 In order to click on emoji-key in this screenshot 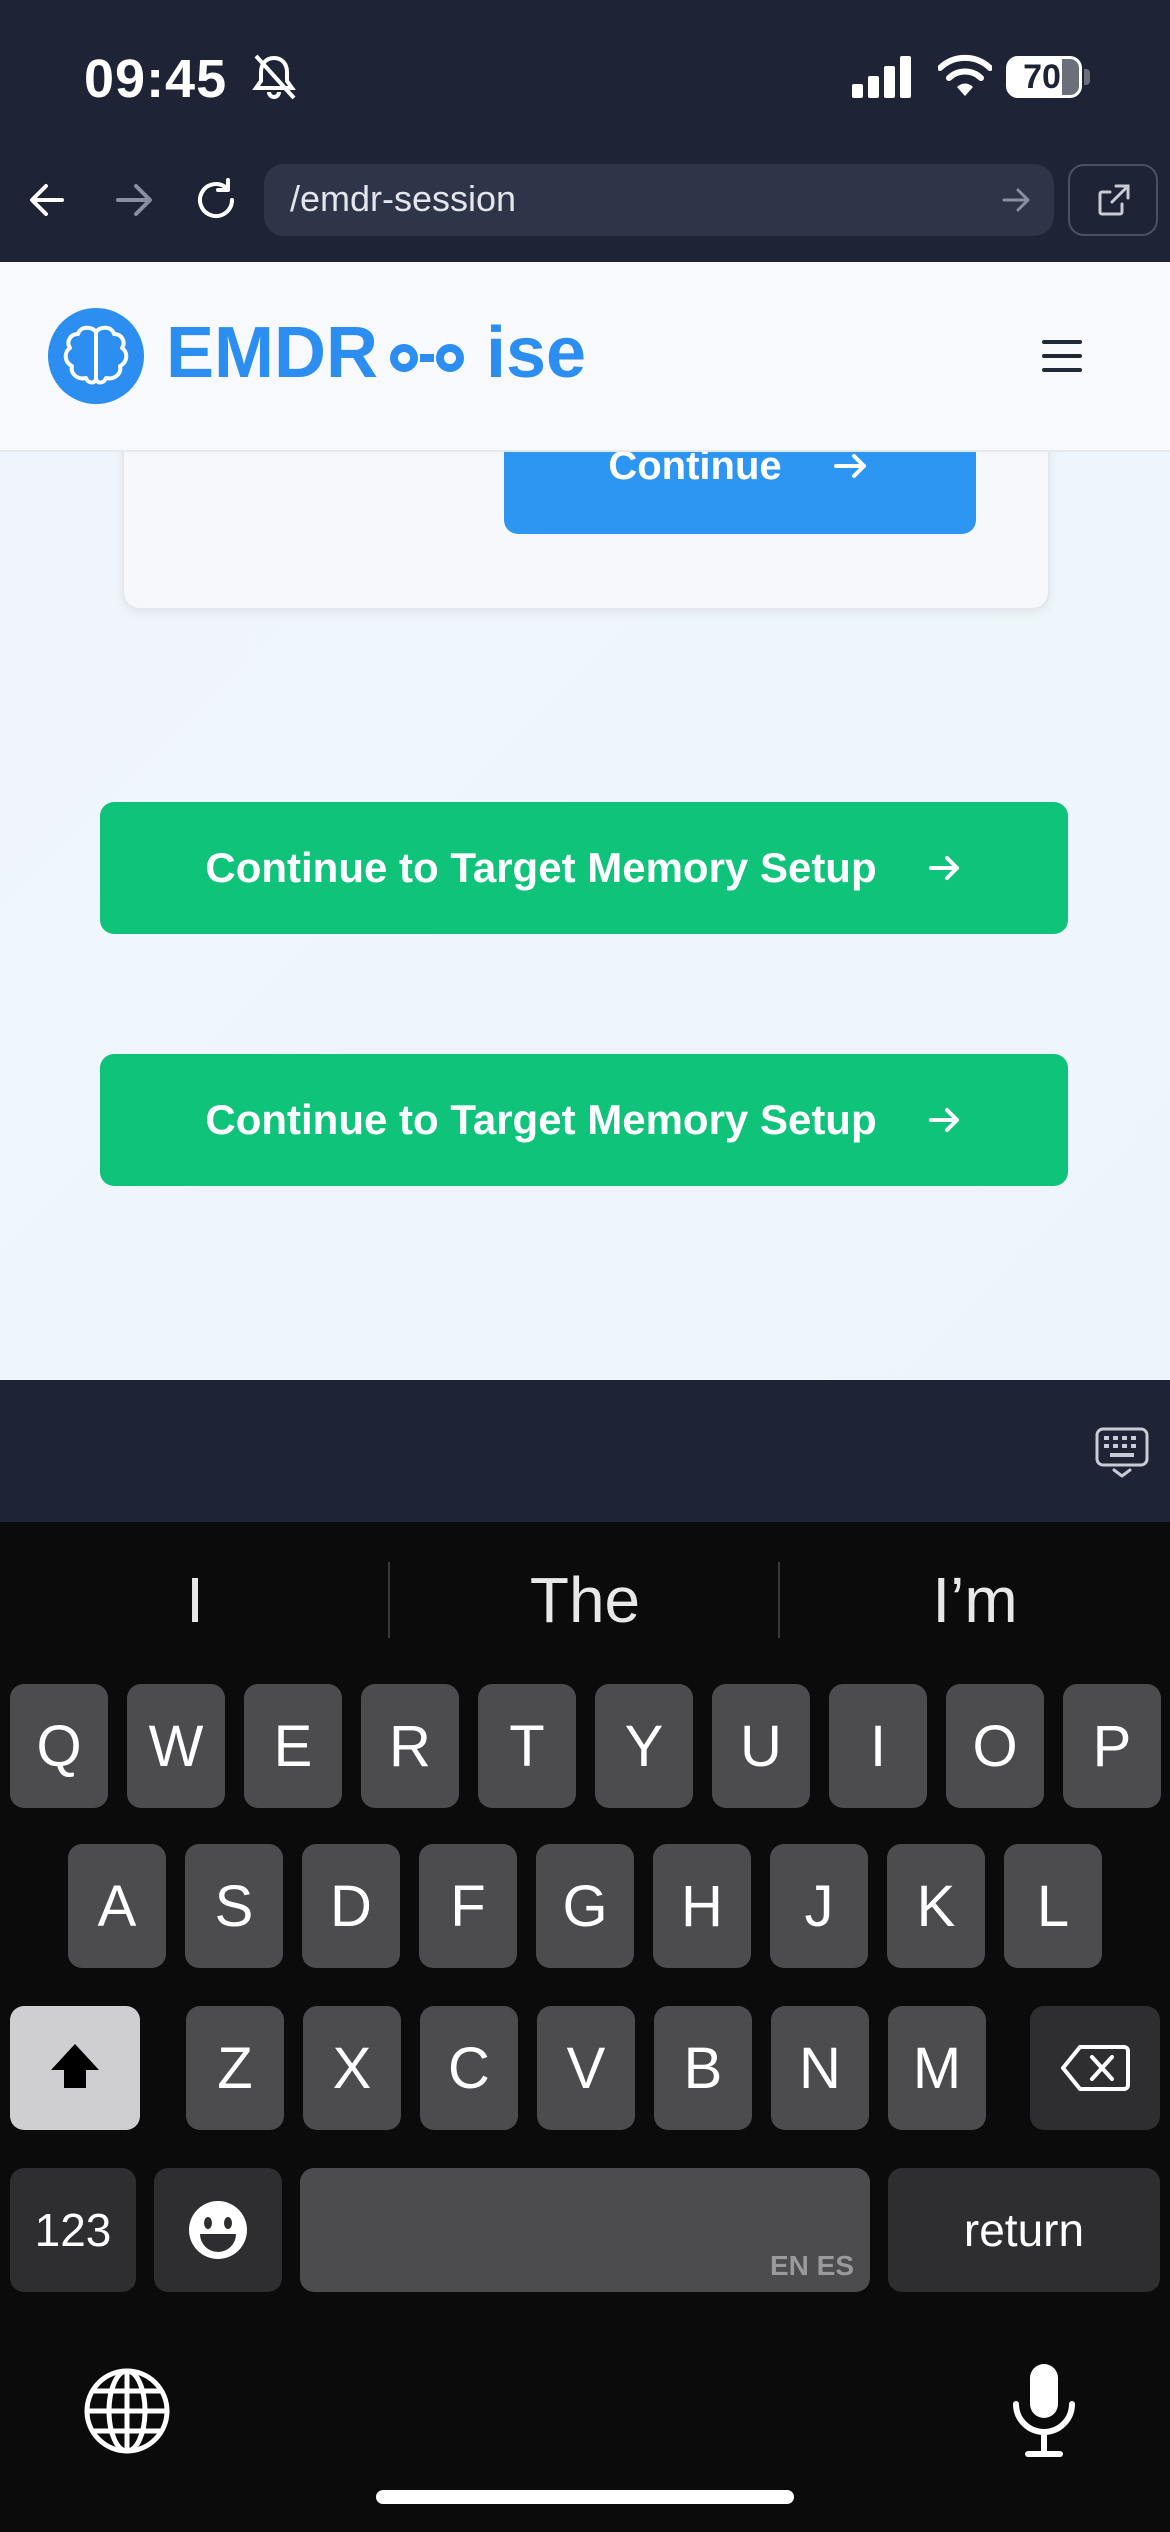, I will do `click(218, 2230)`.